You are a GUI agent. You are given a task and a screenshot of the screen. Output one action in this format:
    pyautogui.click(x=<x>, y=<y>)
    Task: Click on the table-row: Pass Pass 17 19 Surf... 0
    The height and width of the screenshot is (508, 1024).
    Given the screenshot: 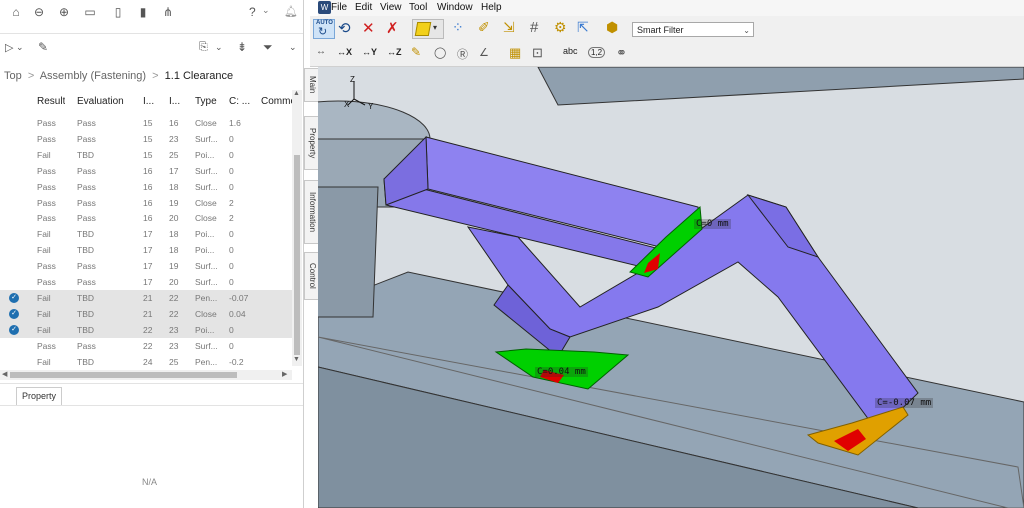 What is the action you would take?
    pyautogui.click(x=146, y=266)
    